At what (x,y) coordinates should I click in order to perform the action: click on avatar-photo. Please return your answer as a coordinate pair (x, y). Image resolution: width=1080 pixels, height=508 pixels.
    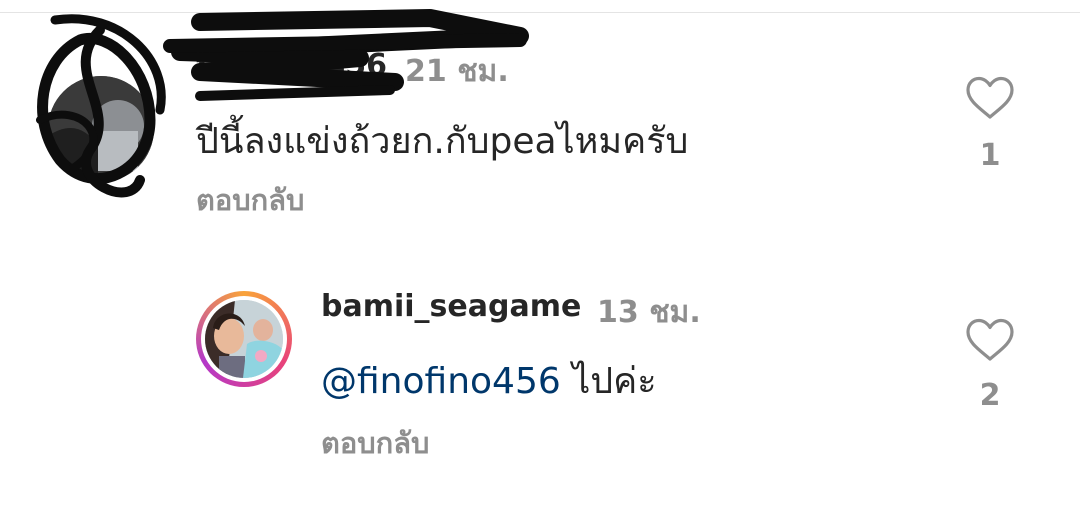
    Looking at the image, I should click on (244, 339).